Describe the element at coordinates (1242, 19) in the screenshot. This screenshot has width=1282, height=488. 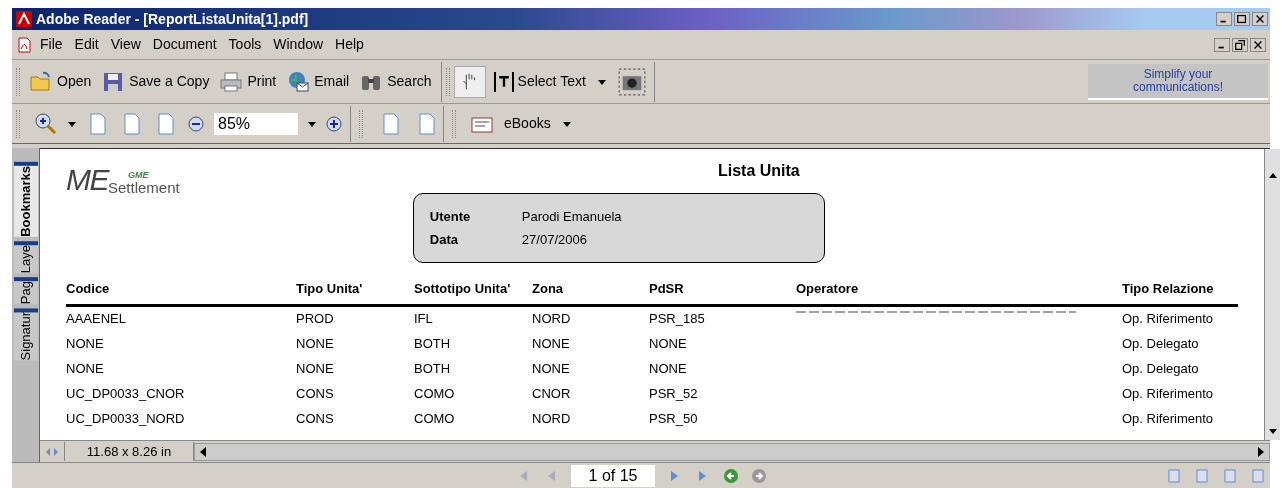
I see `maximize-icon` at that location.